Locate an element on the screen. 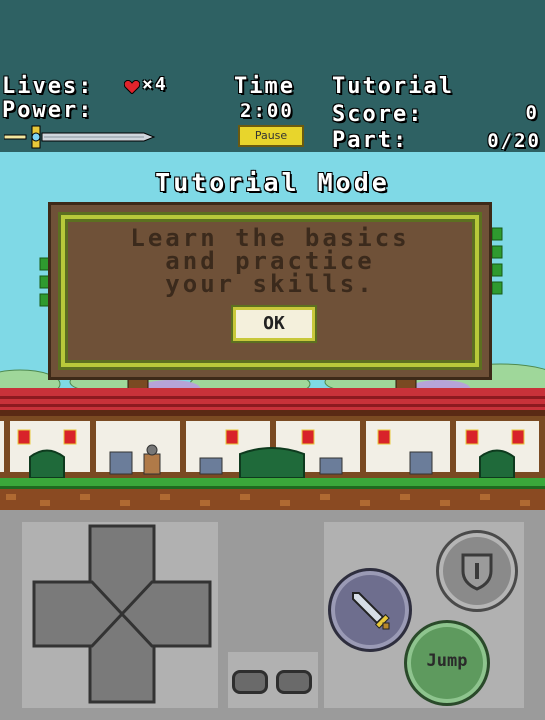  attack-button is located at coordinates (370, 610).